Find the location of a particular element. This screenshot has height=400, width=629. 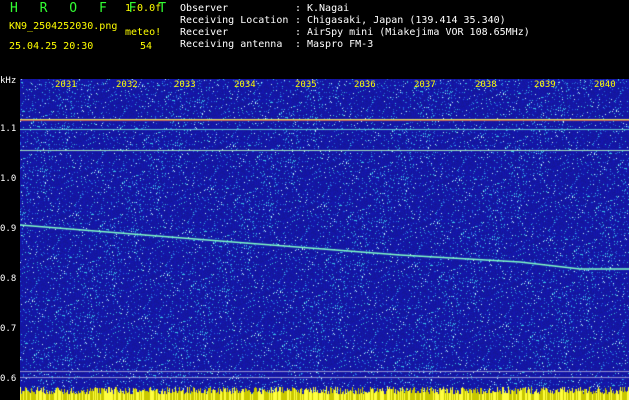

meteo-count: 54 is located at coordinates (146, 46).